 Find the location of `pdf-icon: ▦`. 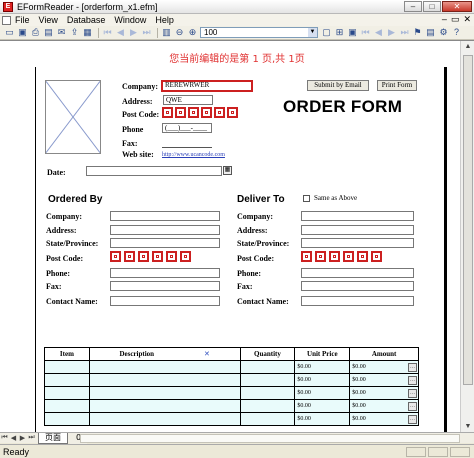

pdf-icon: ▦ is located at coordinates (87, 32).